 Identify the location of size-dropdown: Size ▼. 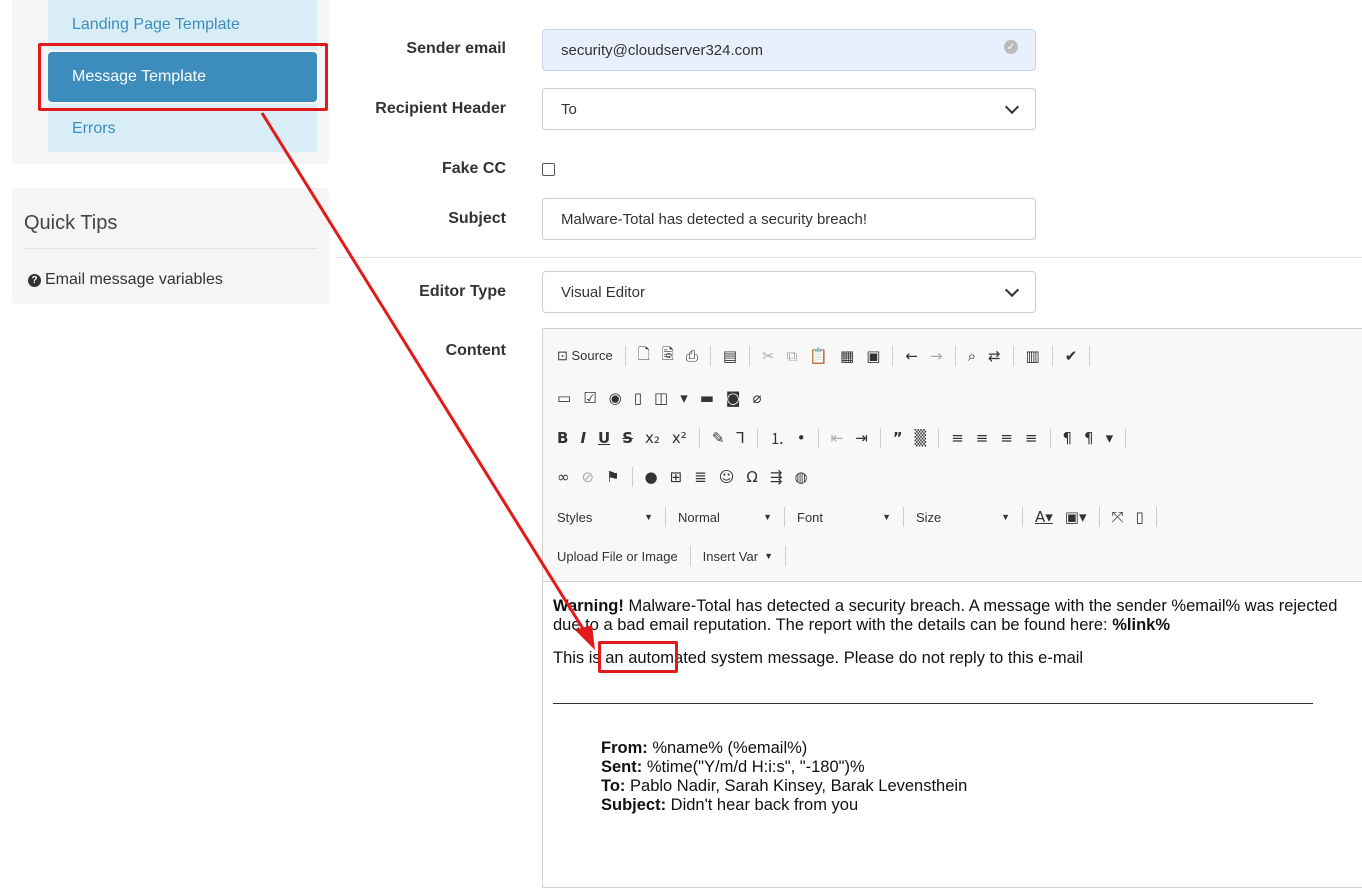
(963, 517).